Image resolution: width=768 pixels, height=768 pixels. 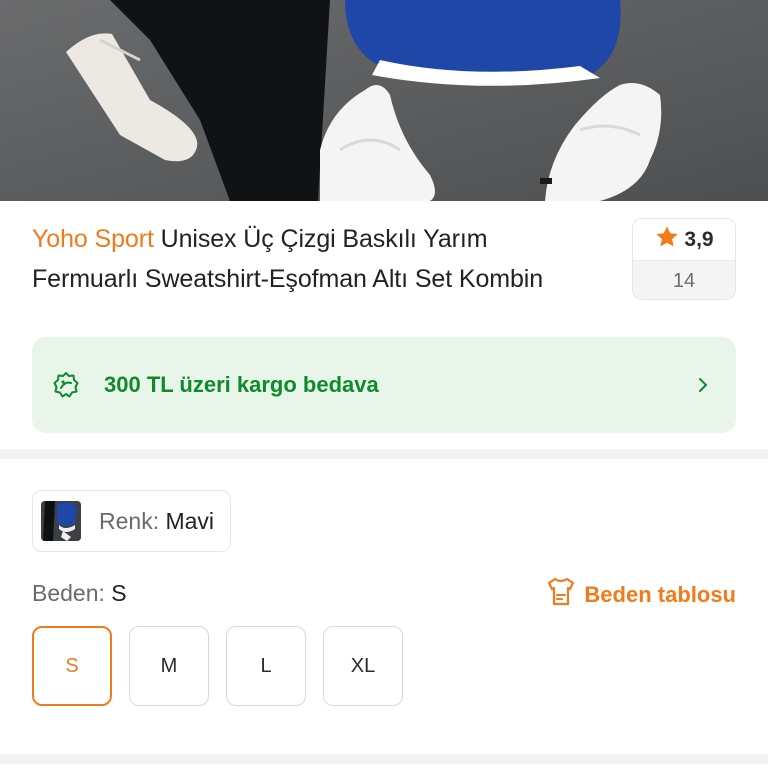 I want to click on size-chart-label: Beden tablosu, so click(x=660, y=594).